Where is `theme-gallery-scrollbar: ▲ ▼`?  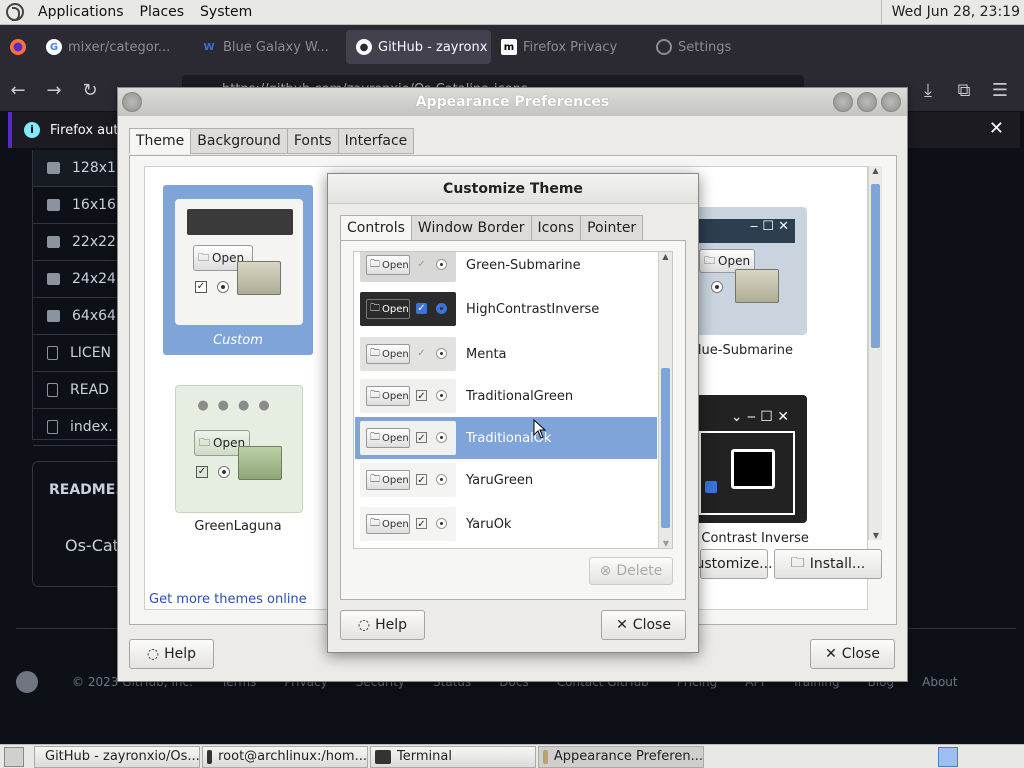 theme-gallery-scrollbar: ▲ ▼ is located at coordinates (875, 353).